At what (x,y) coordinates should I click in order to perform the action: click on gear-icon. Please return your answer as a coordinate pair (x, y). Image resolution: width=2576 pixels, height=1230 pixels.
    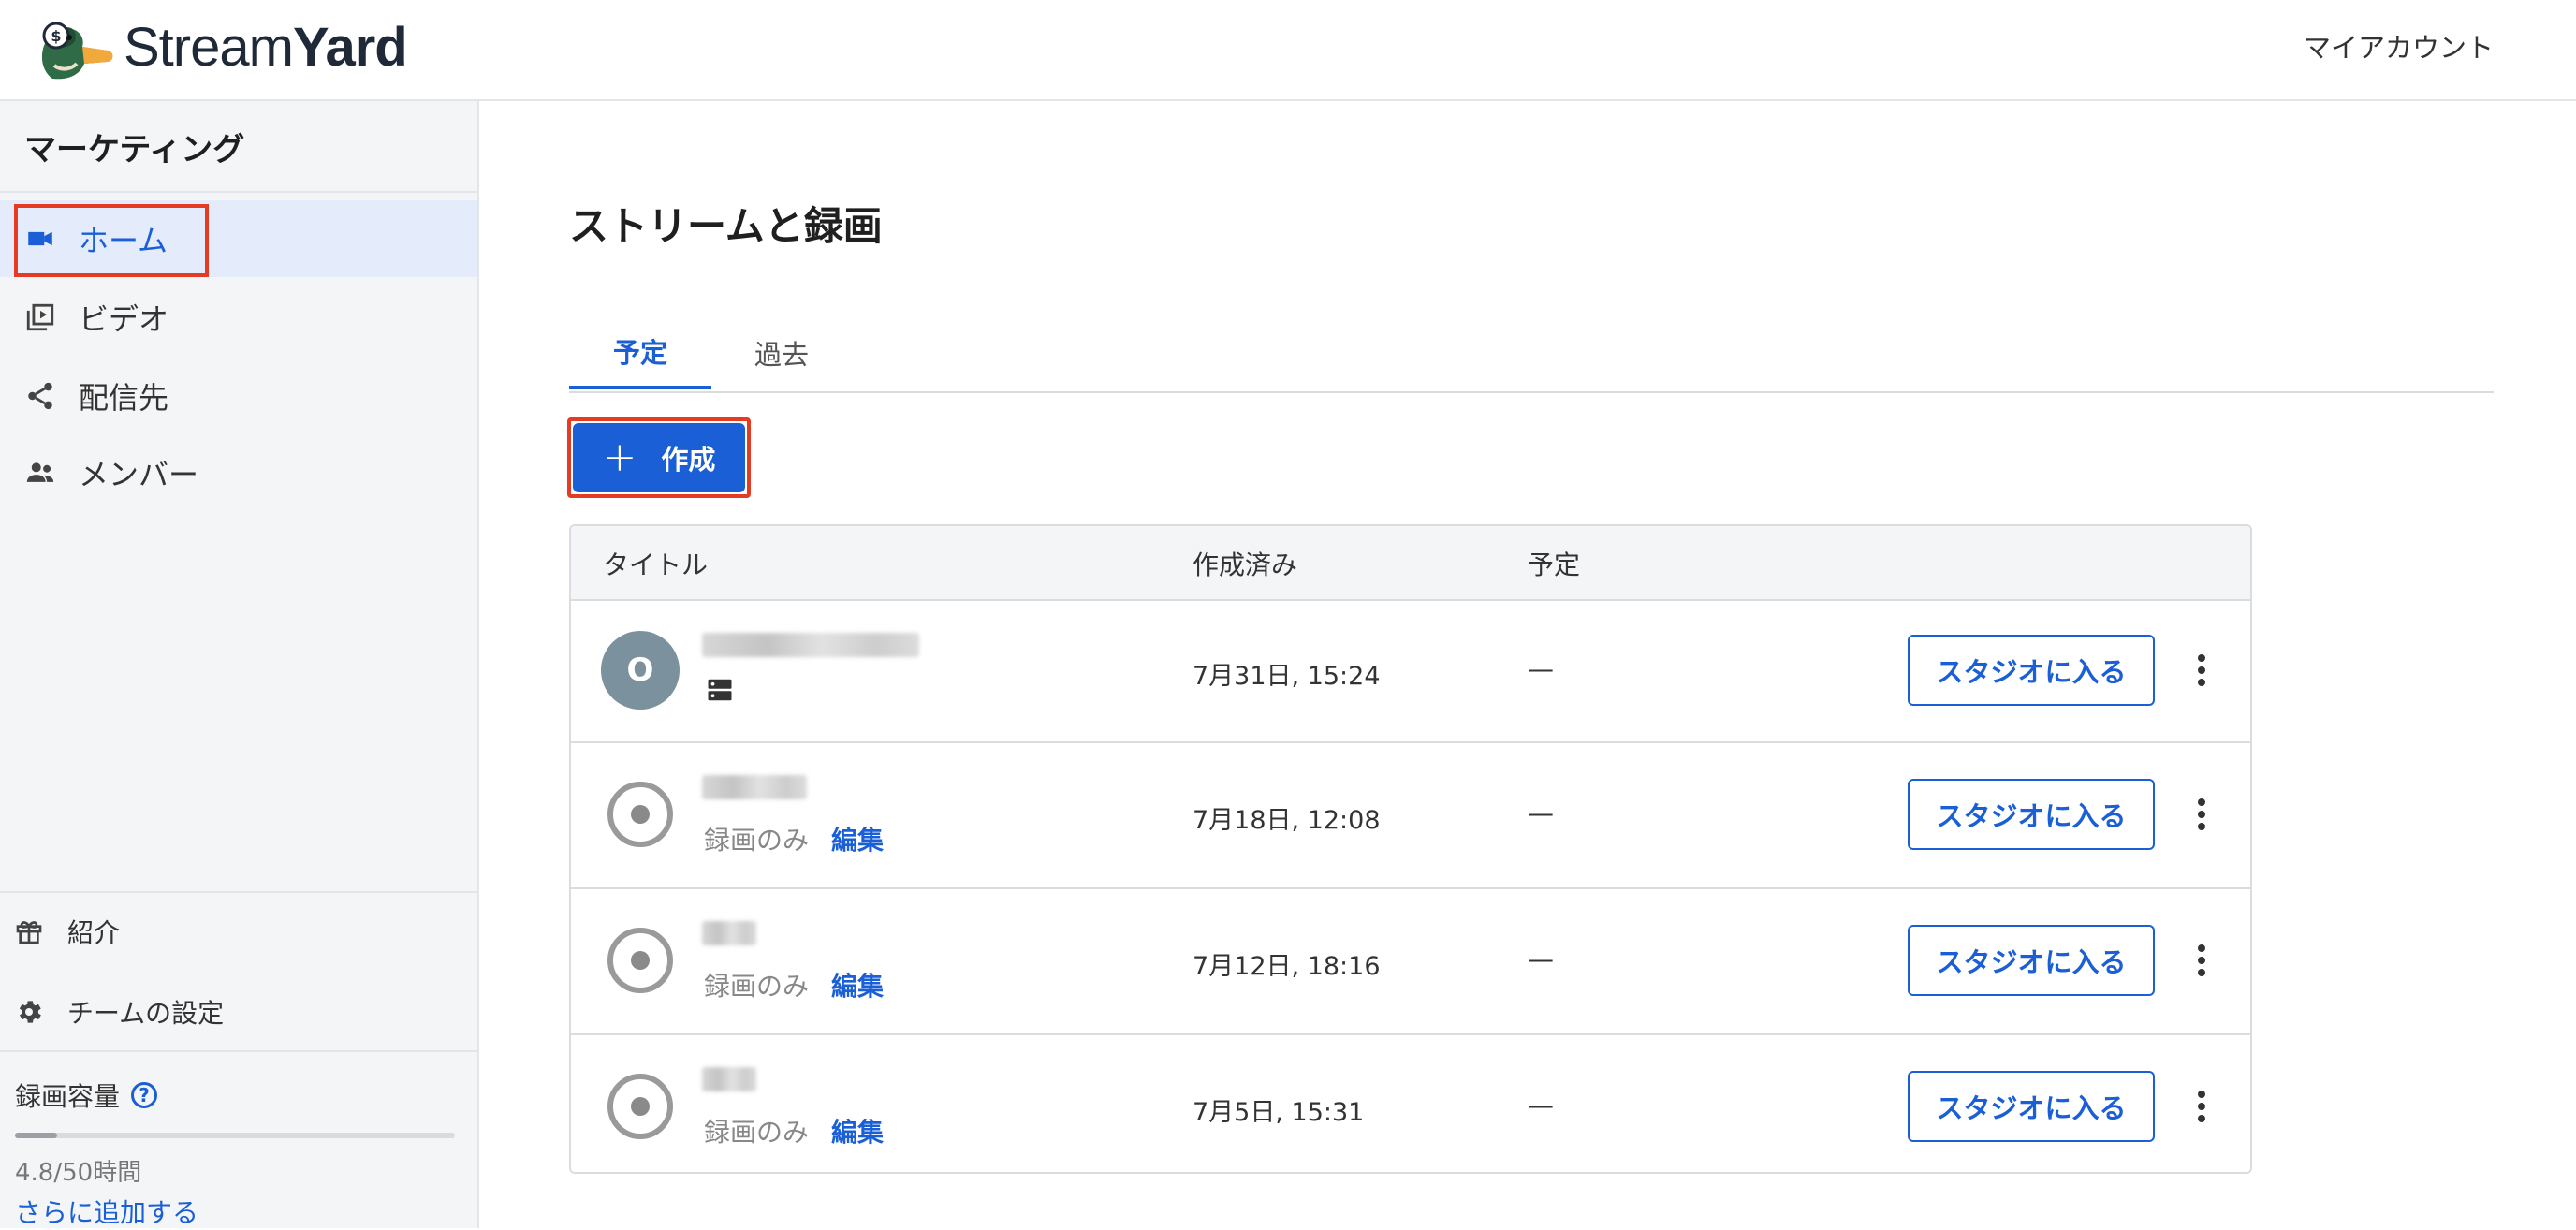
    Looking at the image, I should click on (29, 1012).